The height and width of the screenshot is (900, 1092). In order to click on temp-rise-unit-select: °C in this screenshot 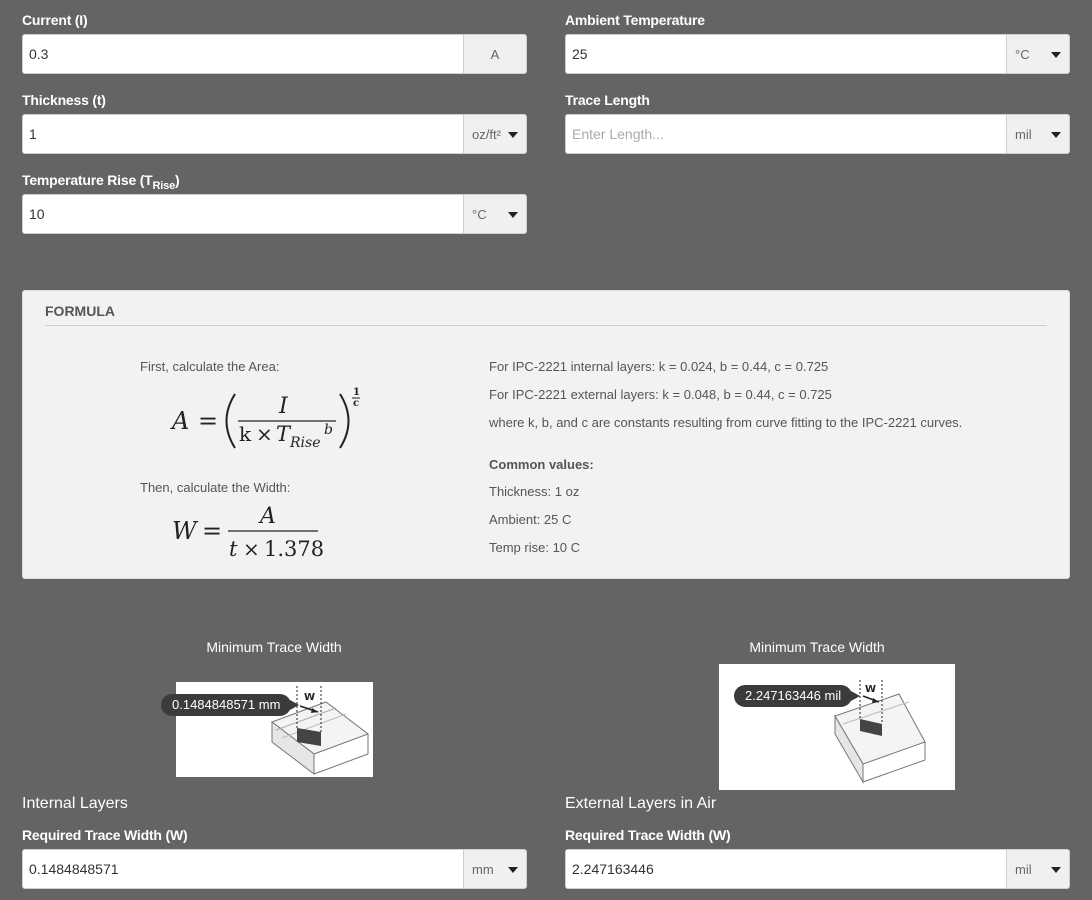, I will do `click(494, 214)`.